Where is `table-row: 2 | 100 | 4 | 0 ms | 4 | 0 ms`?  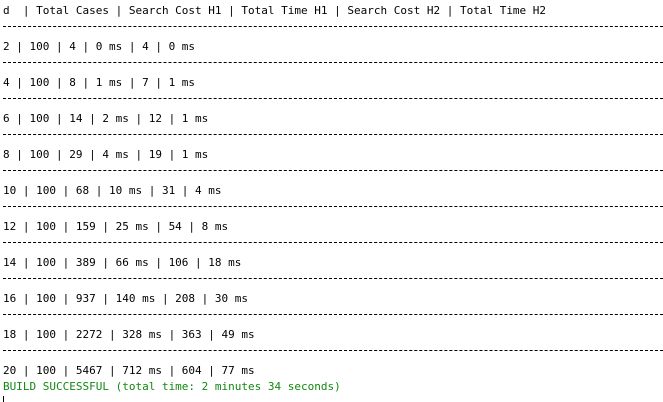 table-row: 2 | 100 | 4 | 0 ms | 4 | 0 ms is located at coordinates (99, 46).